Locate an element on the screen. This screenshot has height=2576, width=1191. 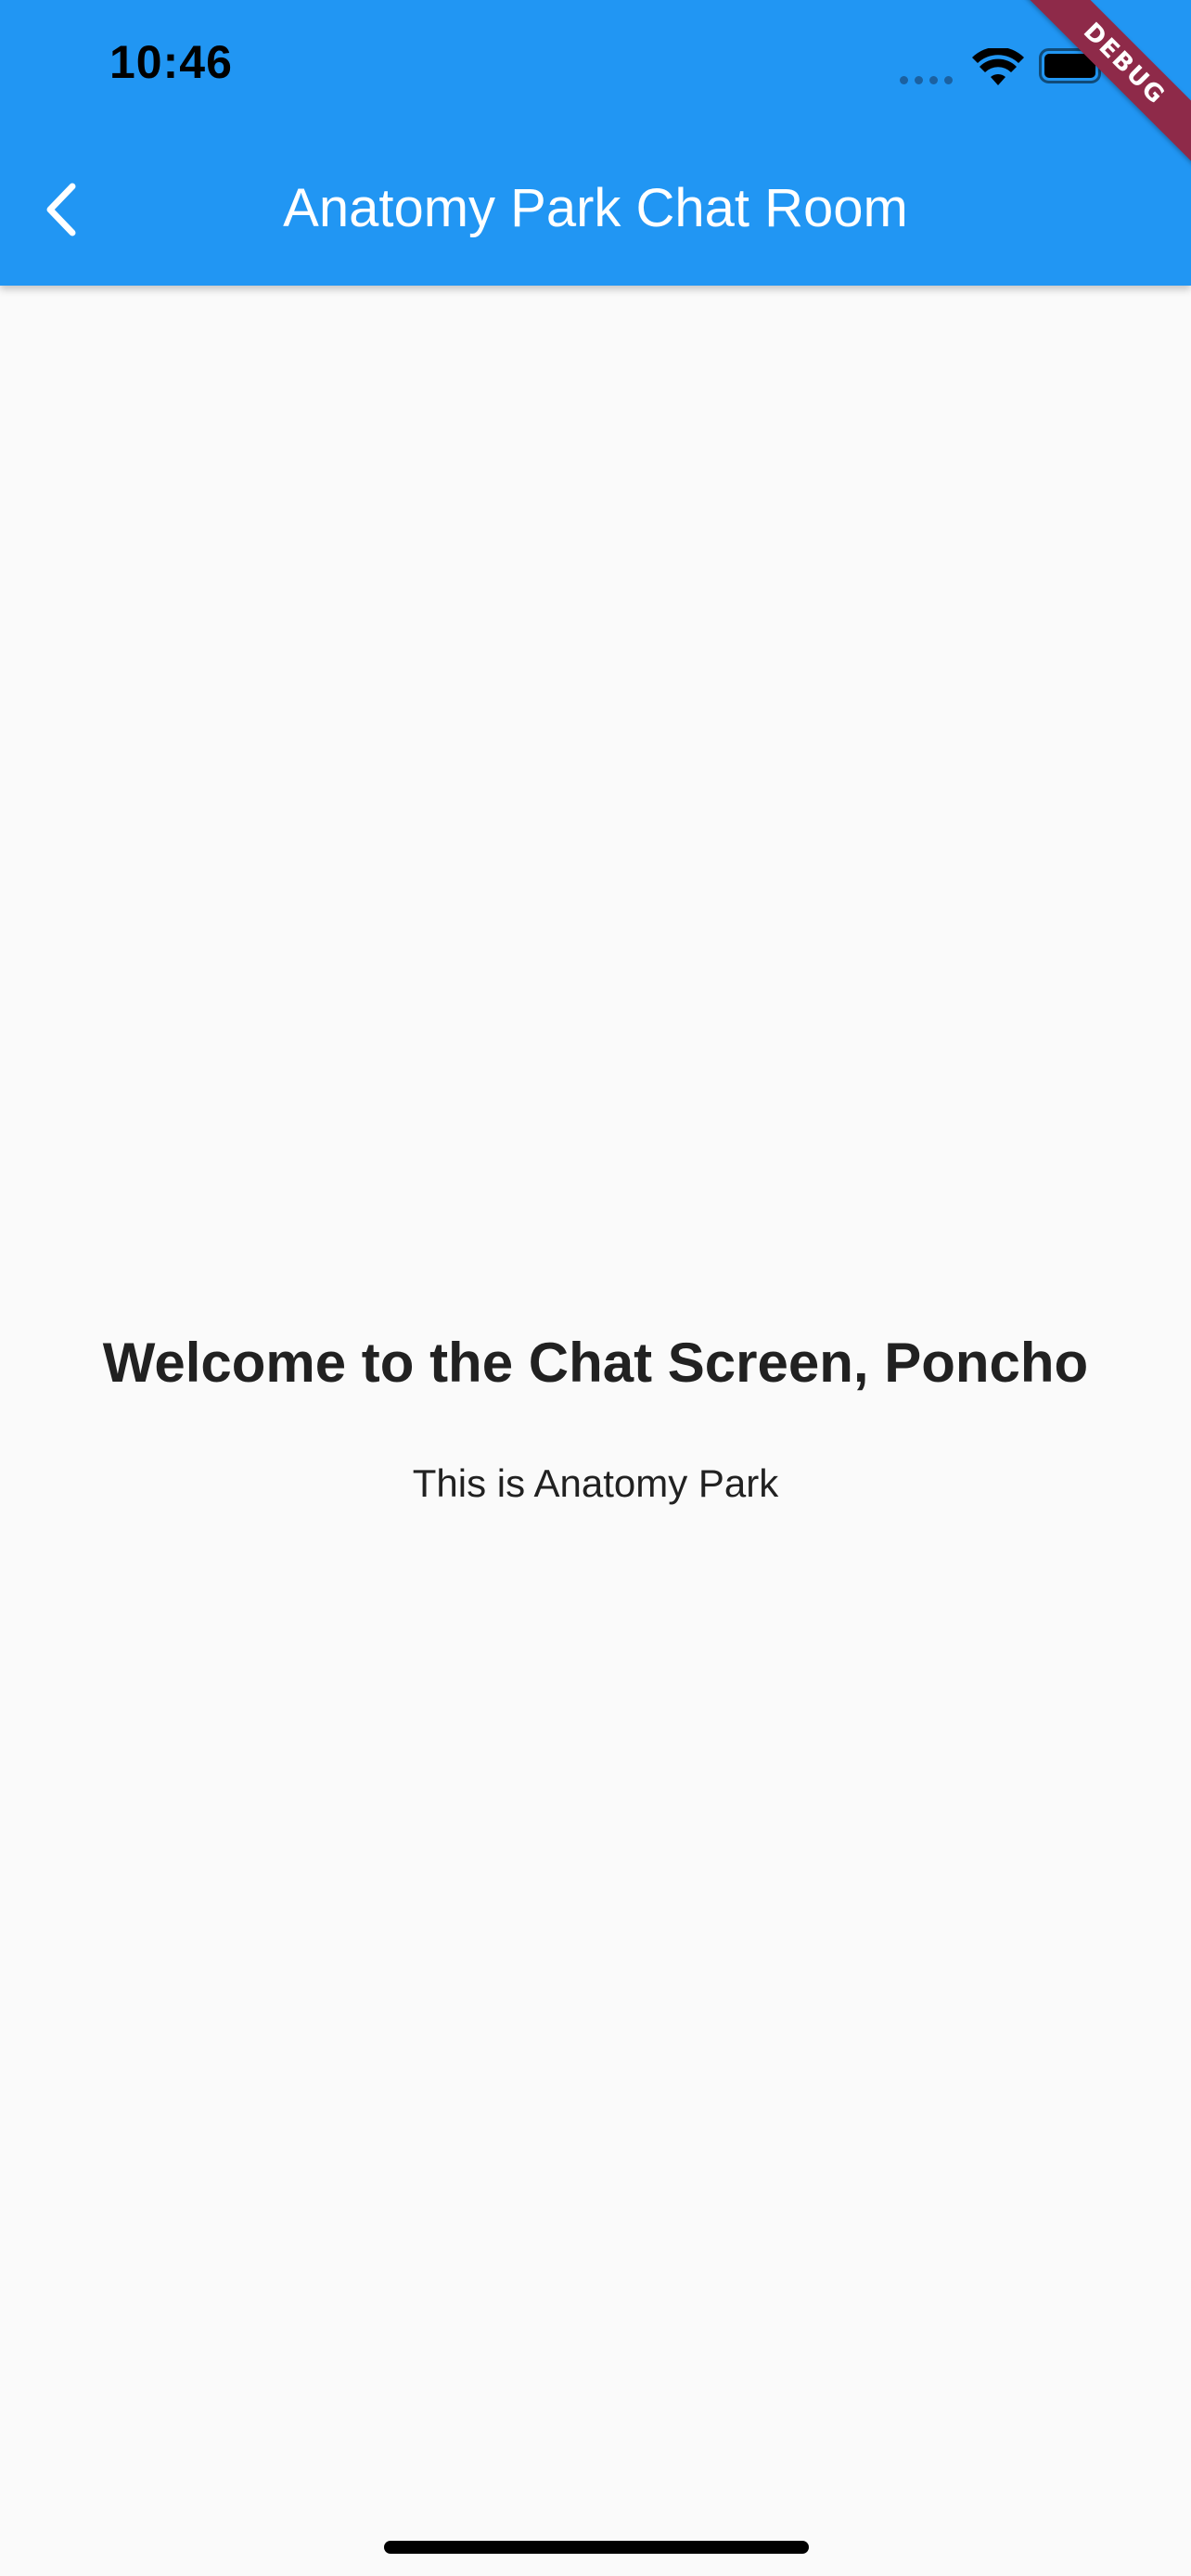
welcome-heading: Welcome to the Chat Screen, Poncho is located at coordinates (595, 1363).